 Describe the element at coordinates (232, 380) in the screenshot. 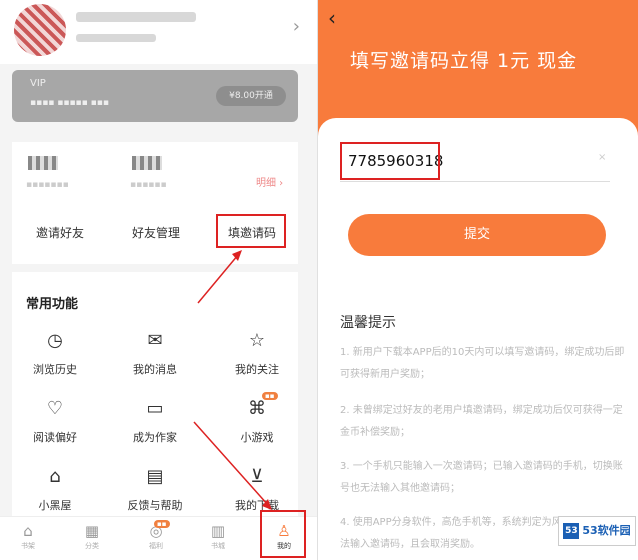

I see `arrow-annotation` at that location.